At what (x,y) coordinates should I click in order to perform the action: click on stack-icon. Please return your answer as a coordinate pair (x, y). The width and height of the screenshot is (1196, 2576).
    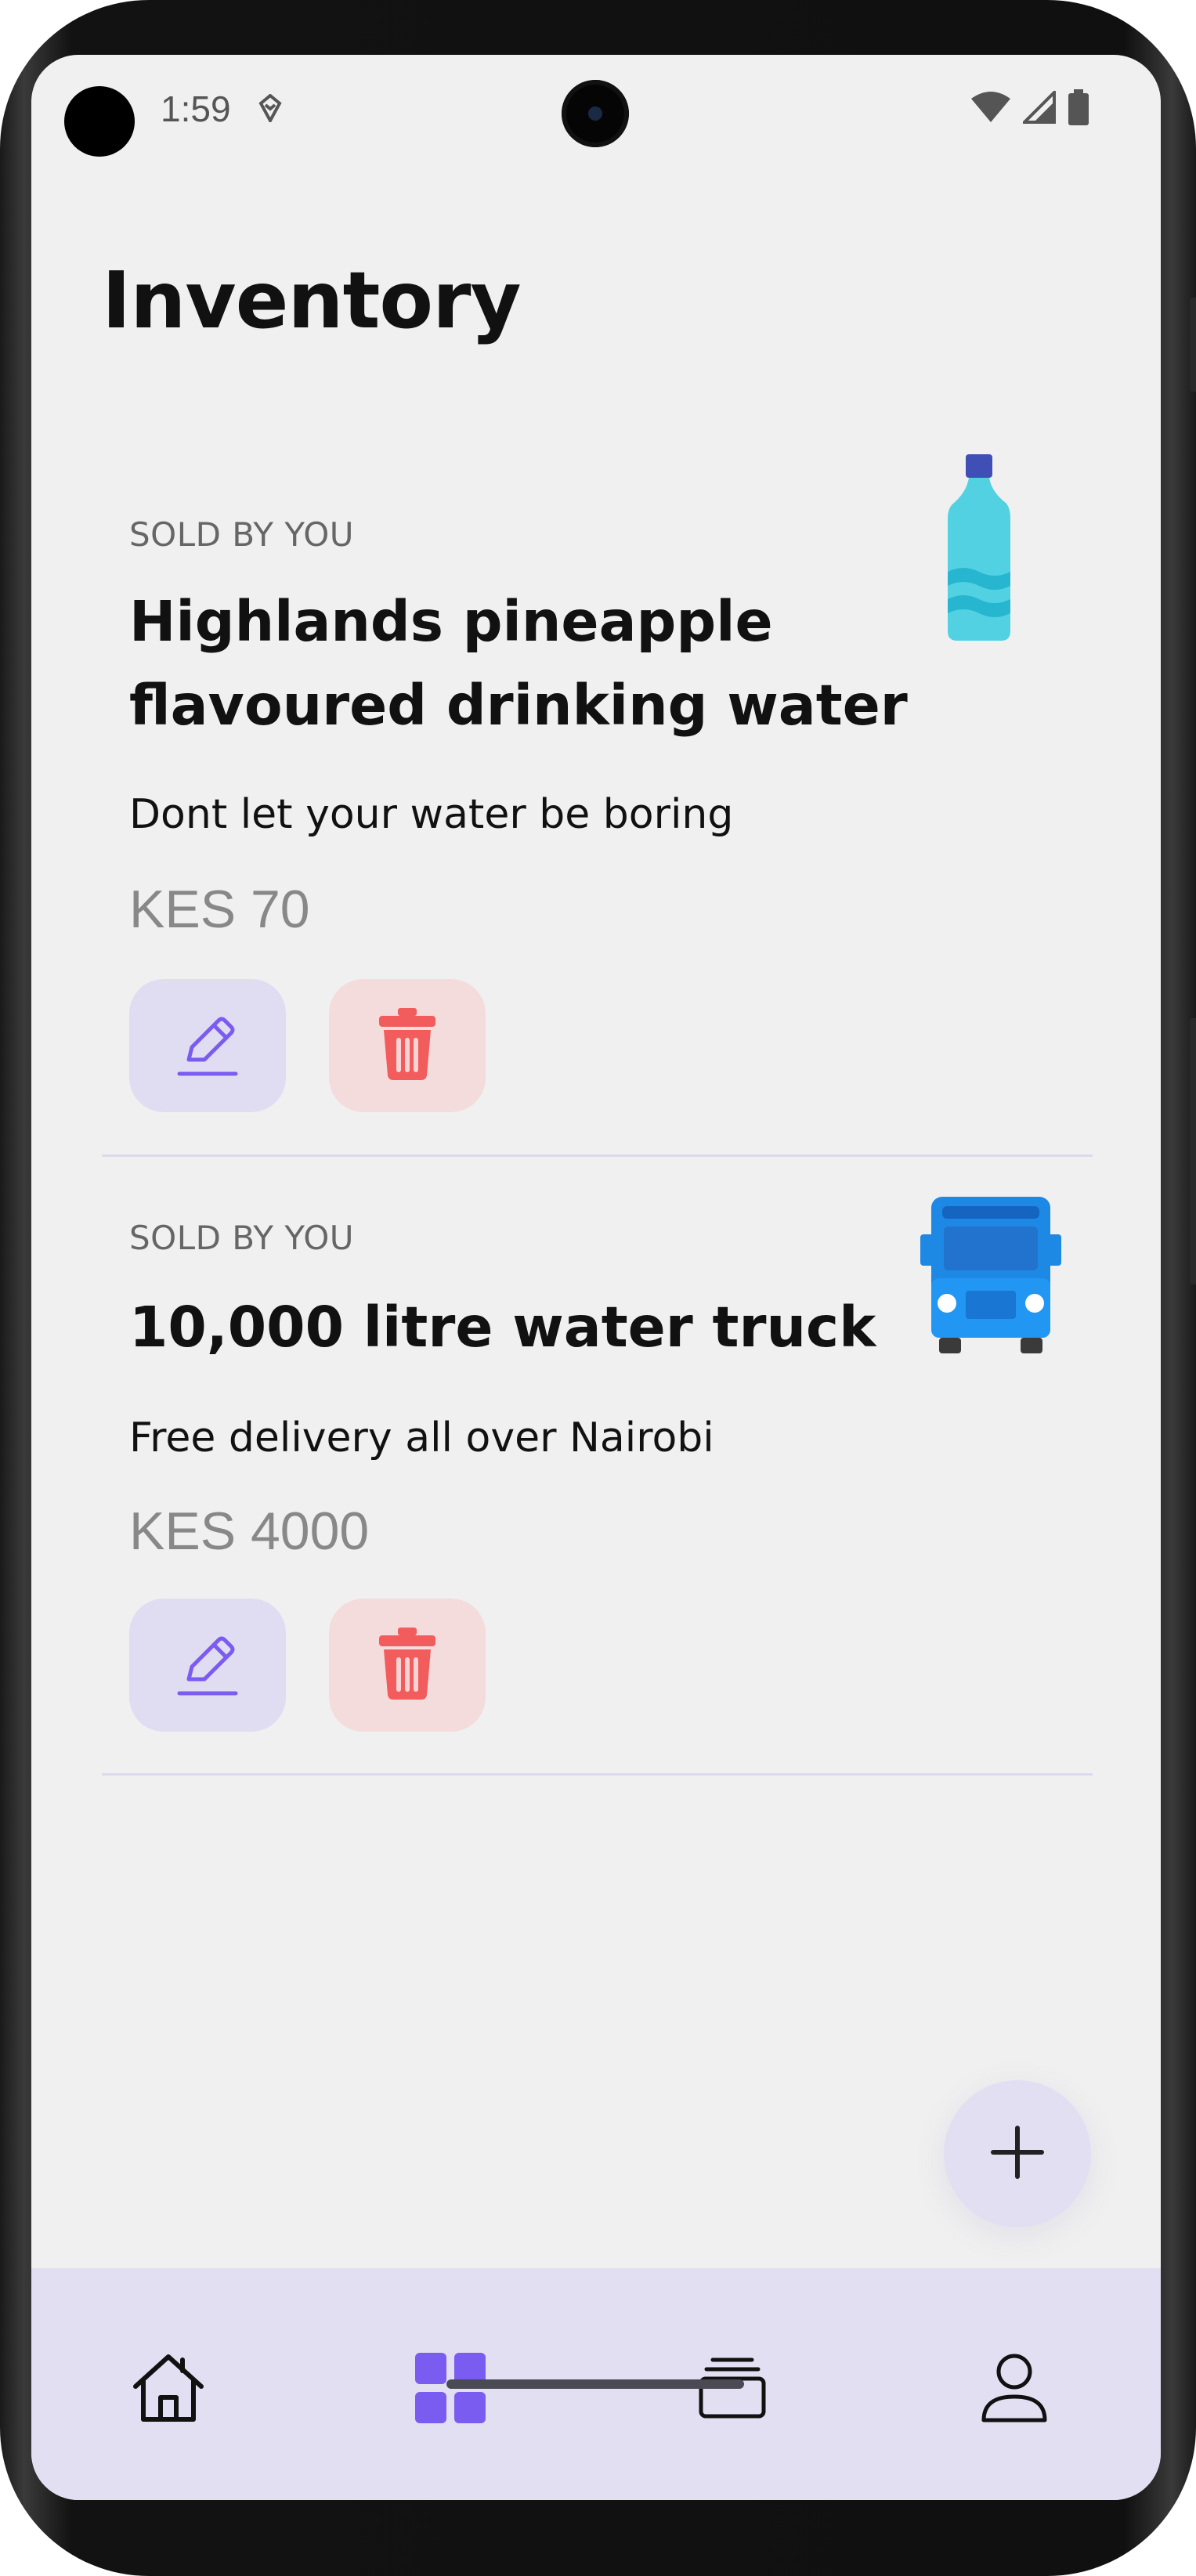
    Looking at the image, I should click on (732, 2390).